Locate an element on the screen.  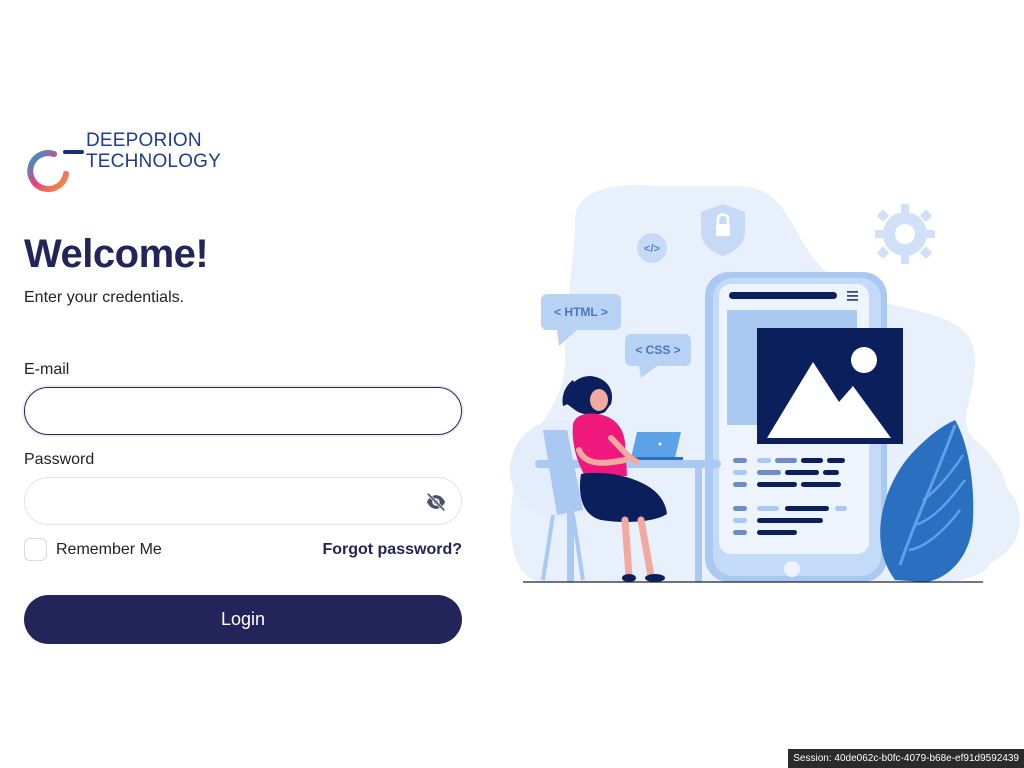
logo-mark-icon is located at coordinates (55, 158).